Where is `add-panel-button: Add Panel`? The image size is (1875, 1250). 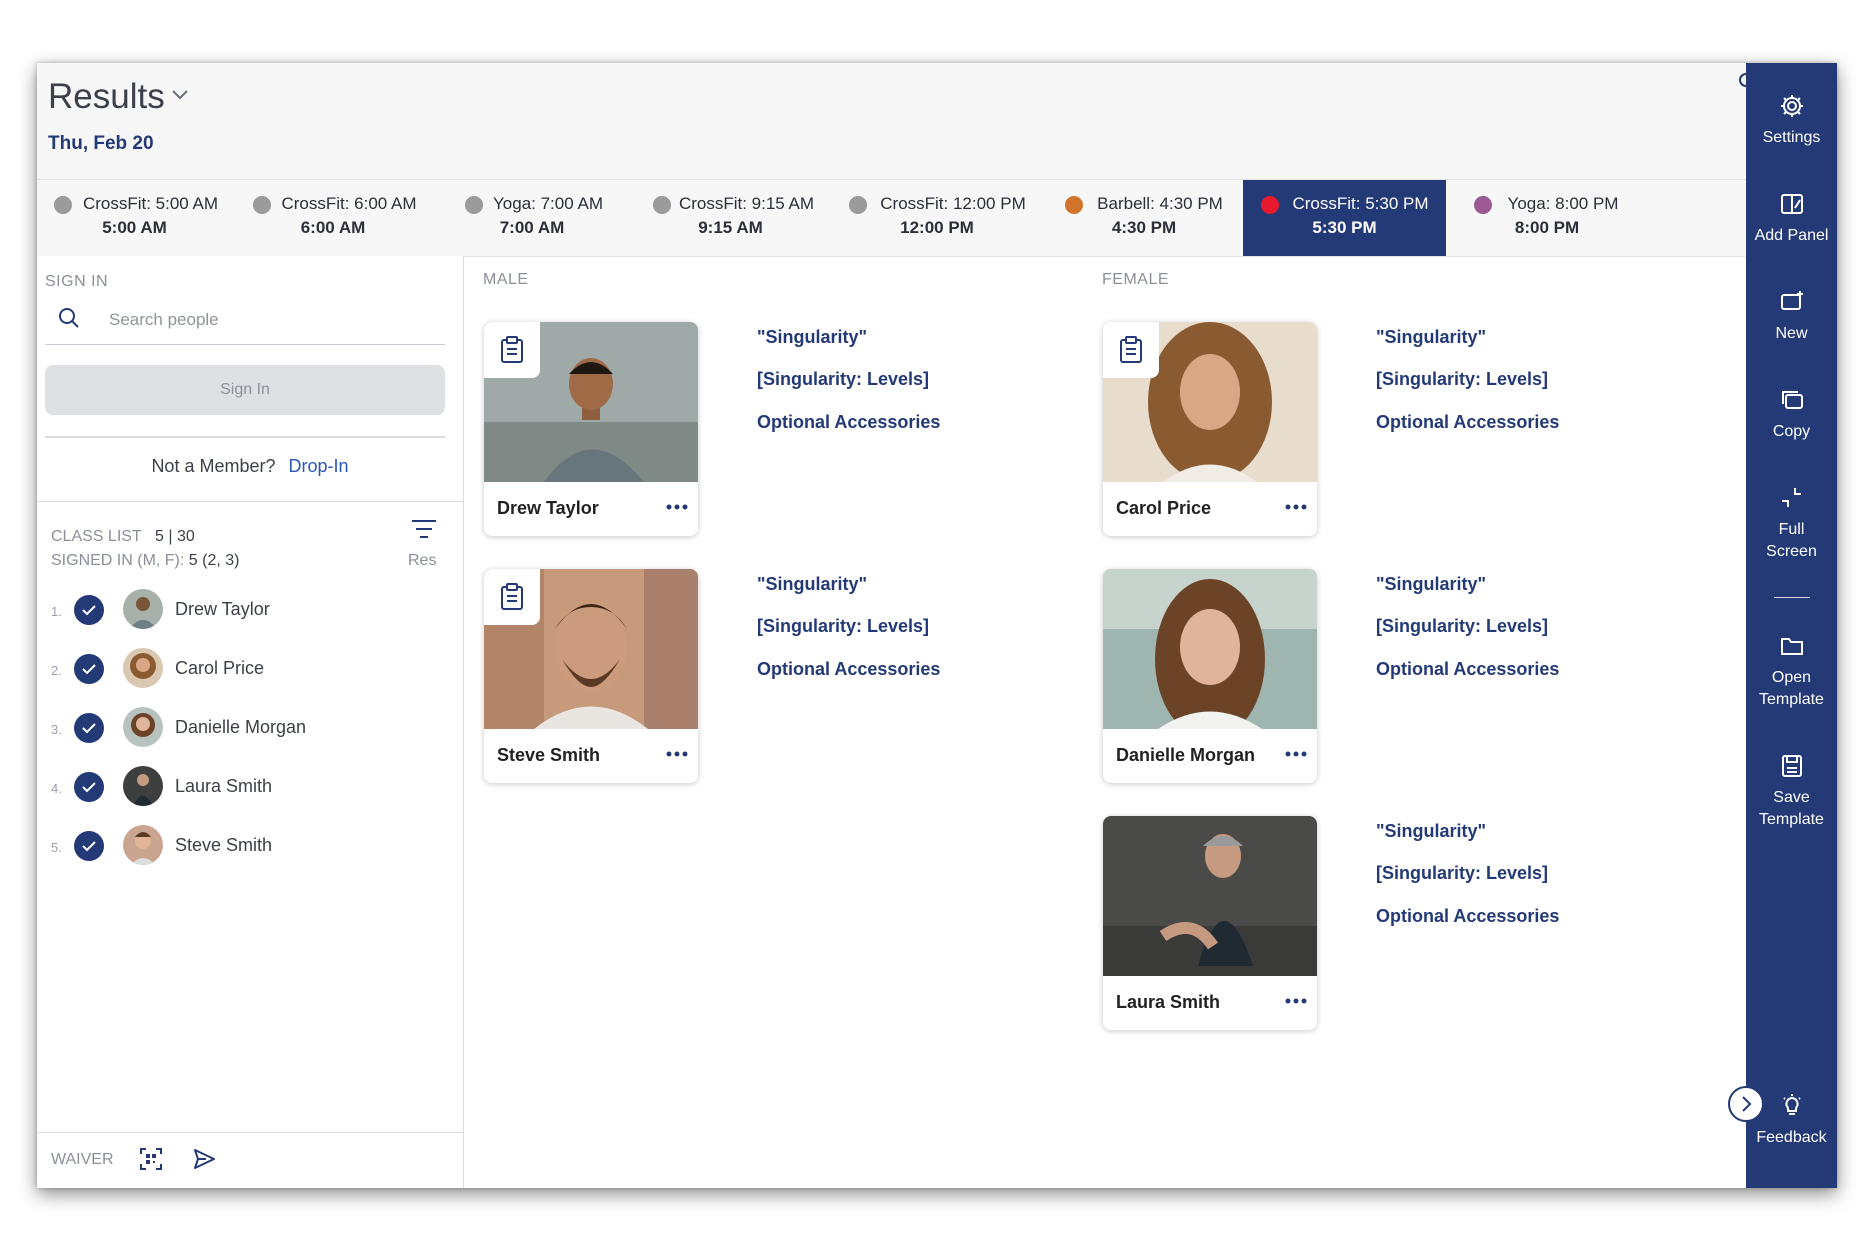 add-panel-button: Add Panel is located at coordinates (1791, 219).